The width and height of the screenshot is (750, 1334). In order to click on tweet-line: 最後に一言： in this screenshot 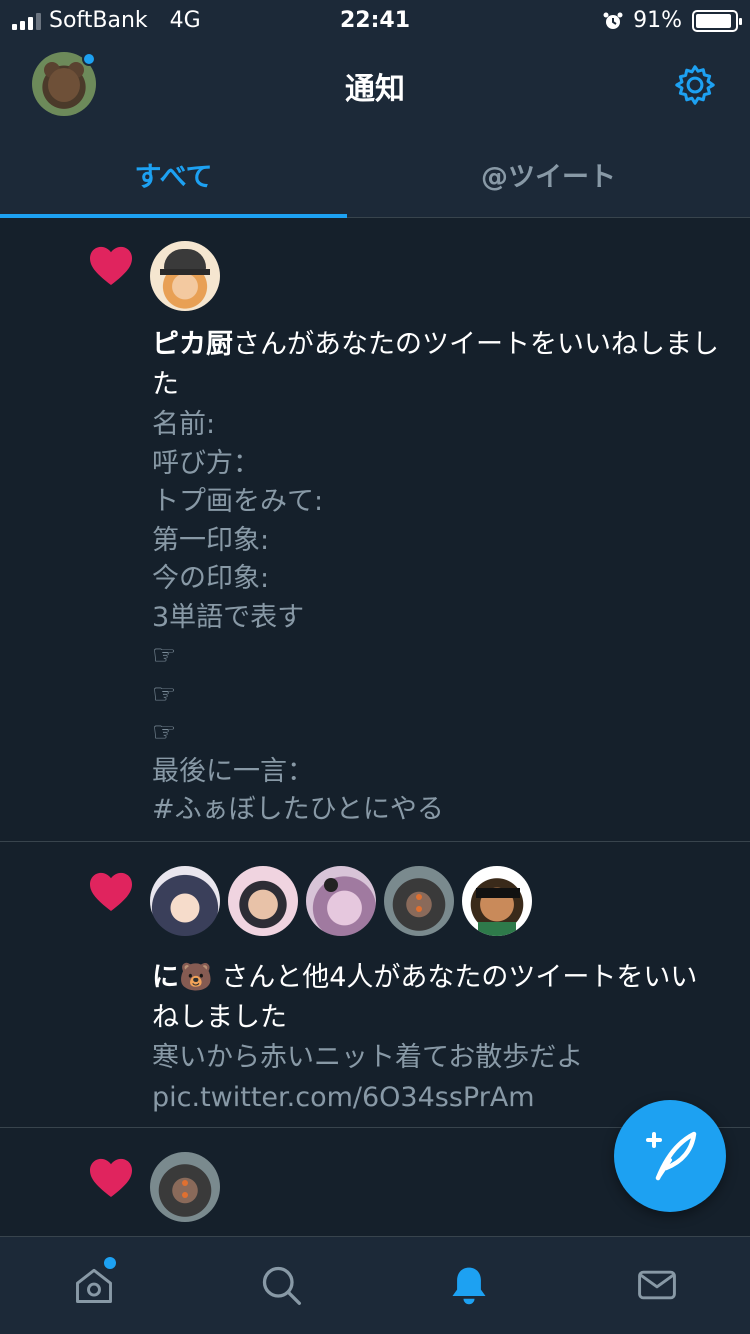, I will do `click(233, 771)`.